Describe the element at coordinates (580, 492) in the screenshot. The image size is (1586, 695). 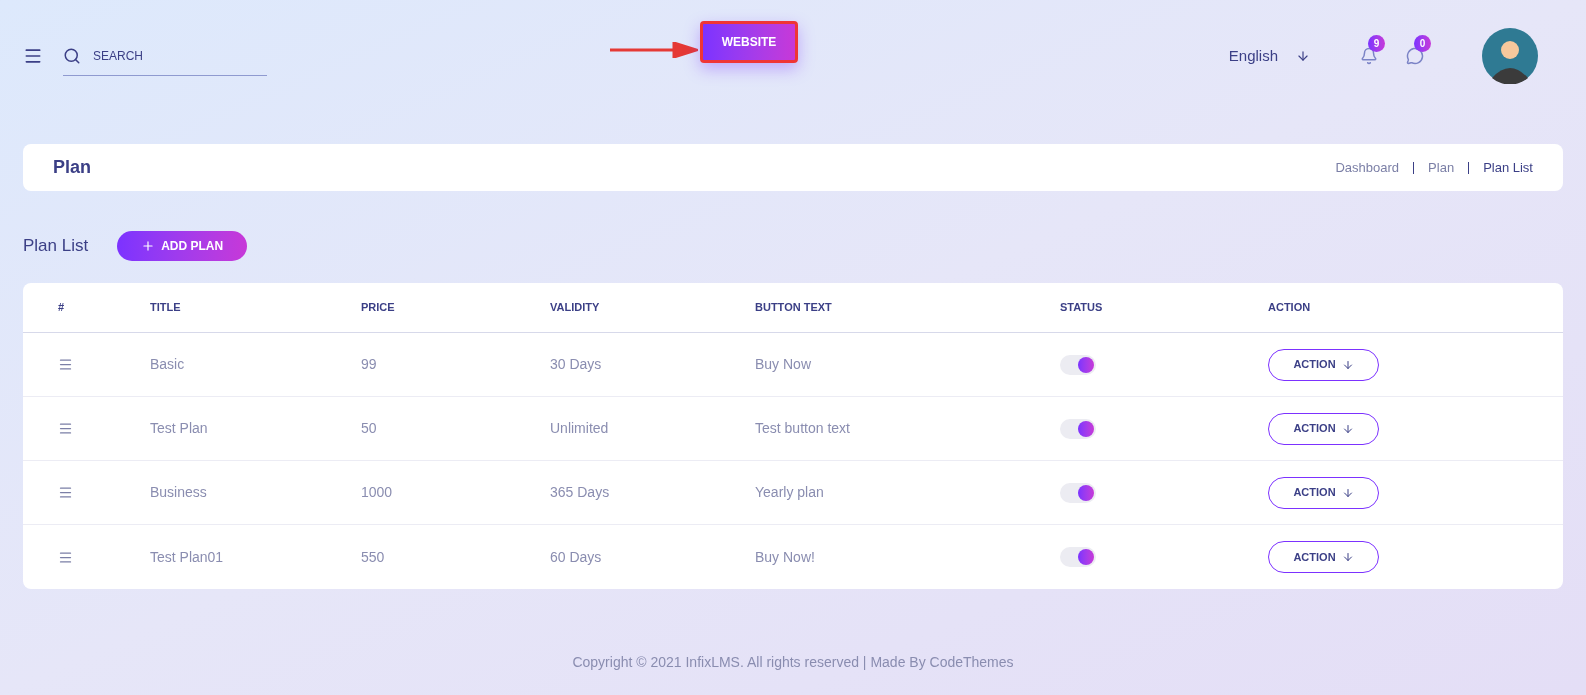
I see `table-cell-text: 365 Days` at that location.